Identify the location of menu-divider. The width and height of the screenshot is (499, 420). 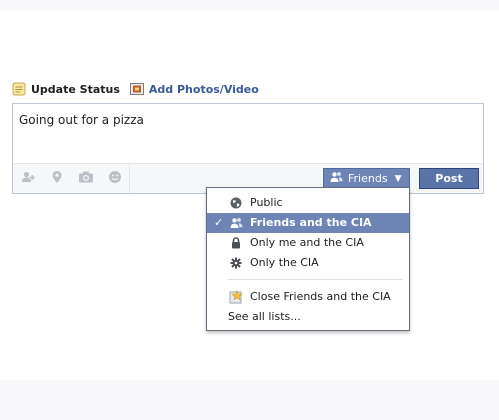
(315, 279).